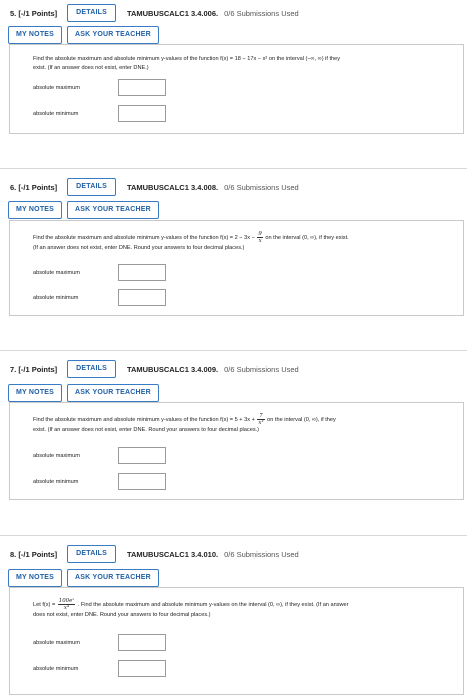 The image size is (467, 700). Describe the element at coordinates (34, 554) in the screenshot. I see `question-number: 8. [-/1 Points]` at that location.